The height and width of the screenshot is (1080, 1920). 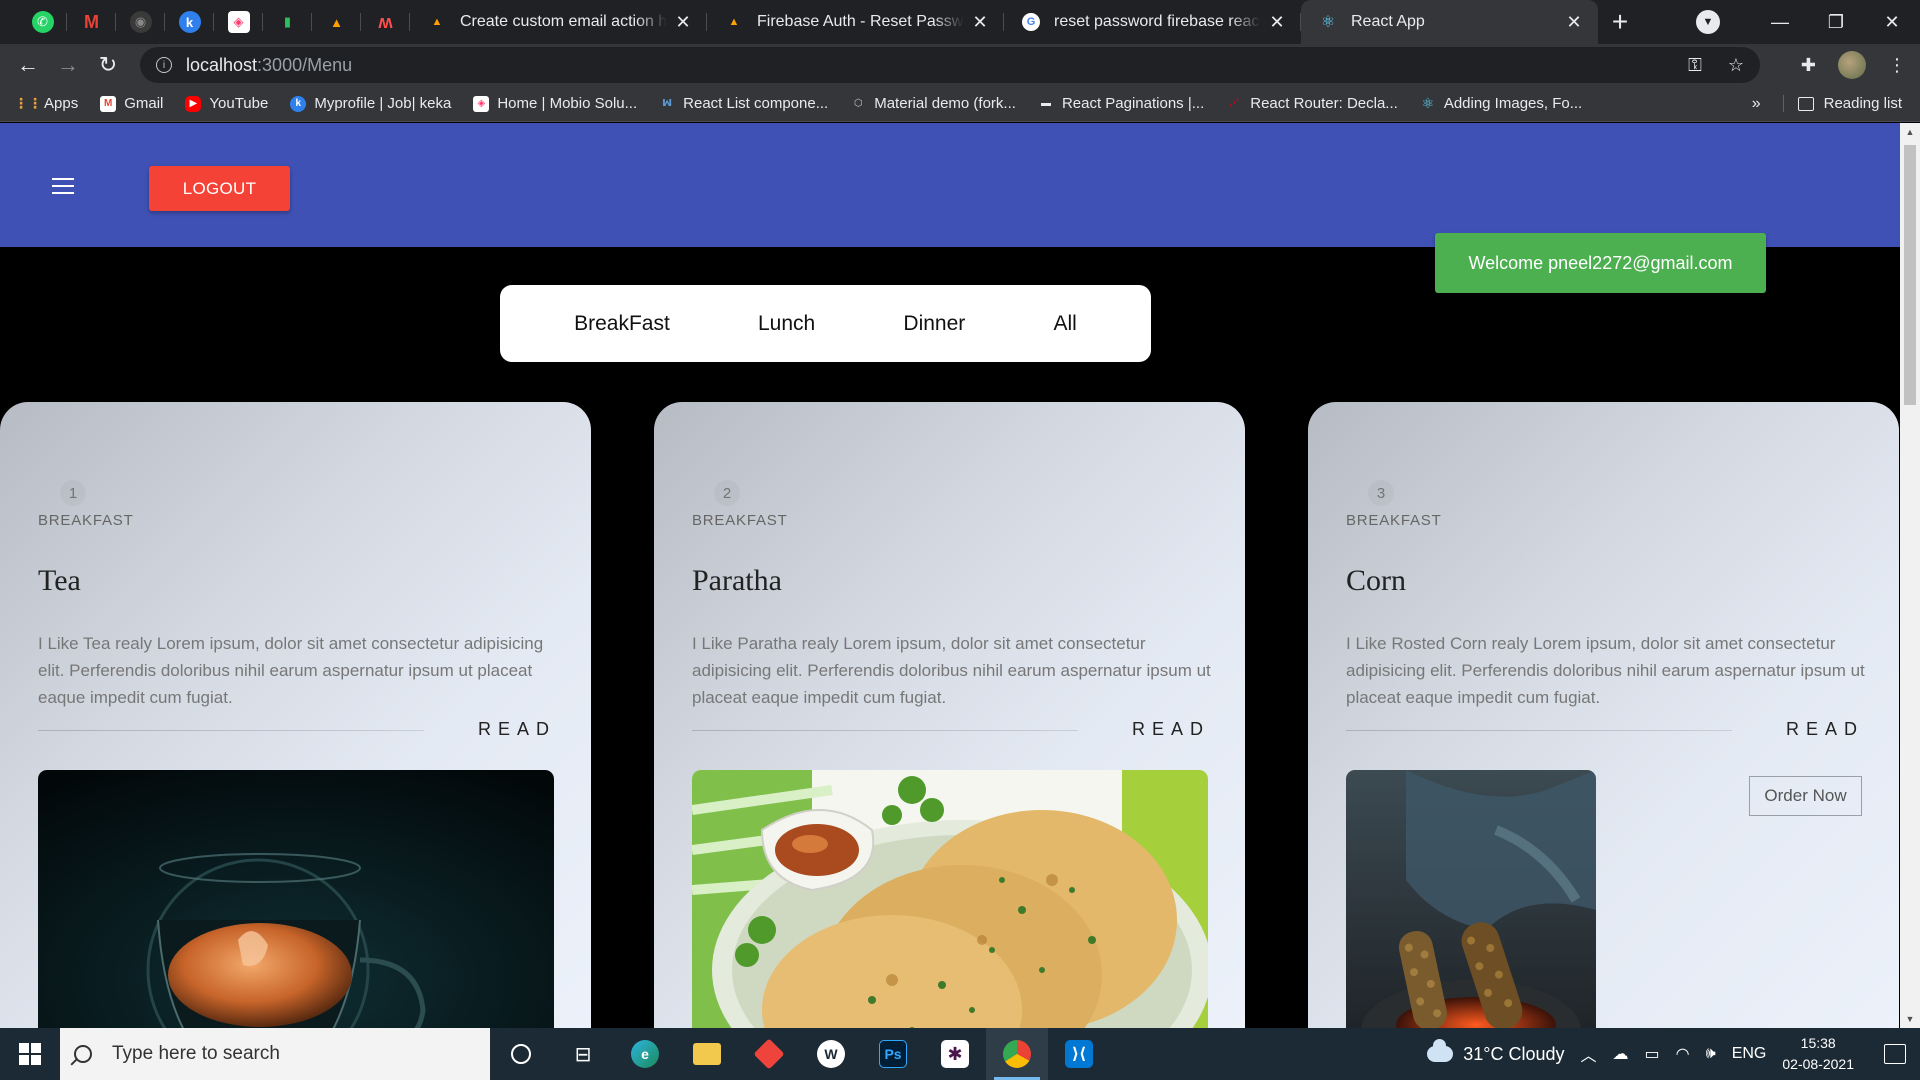 What do you see at coordinates (558, 22) in the screenshot?
I see `browser-tab: ▲ Create custom email action hand ✕` at bounding box center [558, 22].